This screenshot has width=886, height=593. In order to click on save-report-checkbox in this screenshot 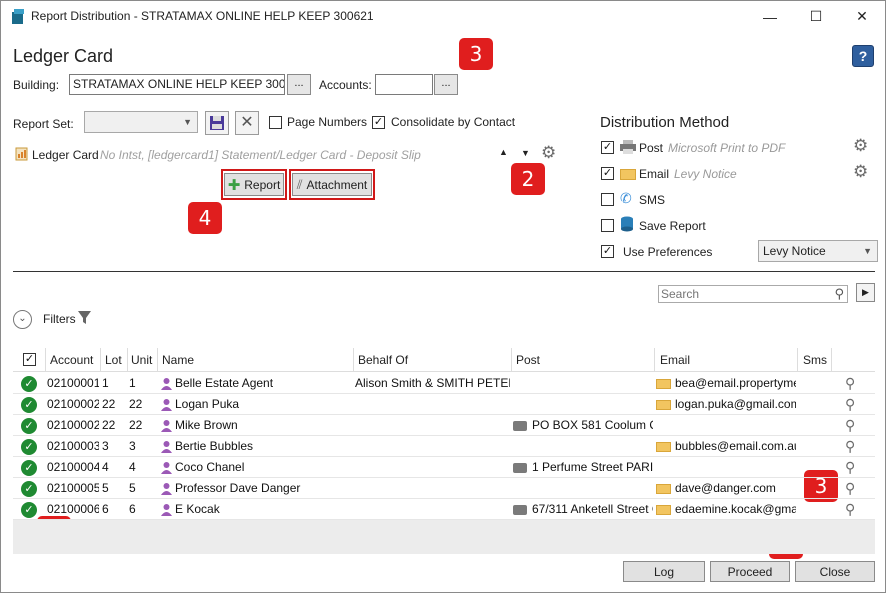, I will do `click(607, 225)`.